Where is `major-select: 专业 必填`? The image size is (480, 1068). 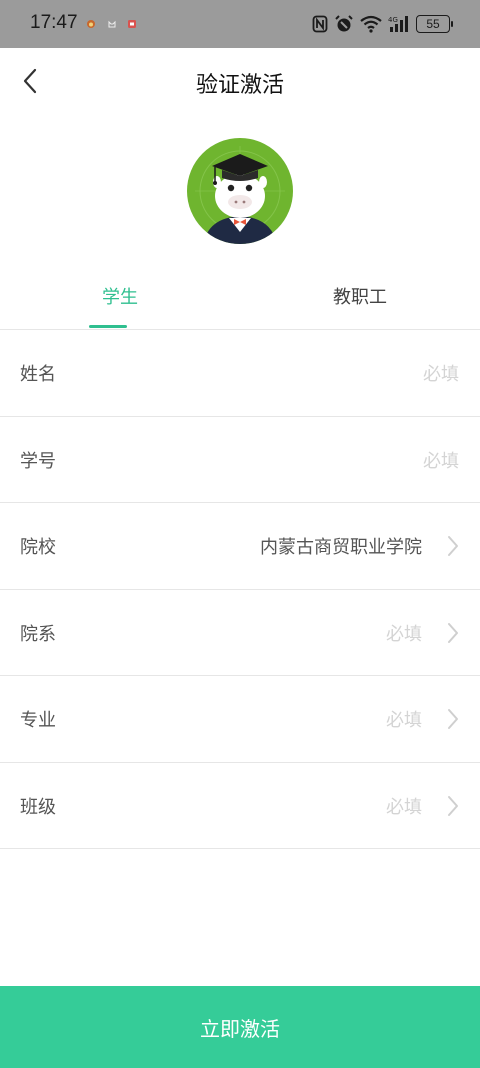
major-select: 专业 必填 is located at coordinates (240, 719).